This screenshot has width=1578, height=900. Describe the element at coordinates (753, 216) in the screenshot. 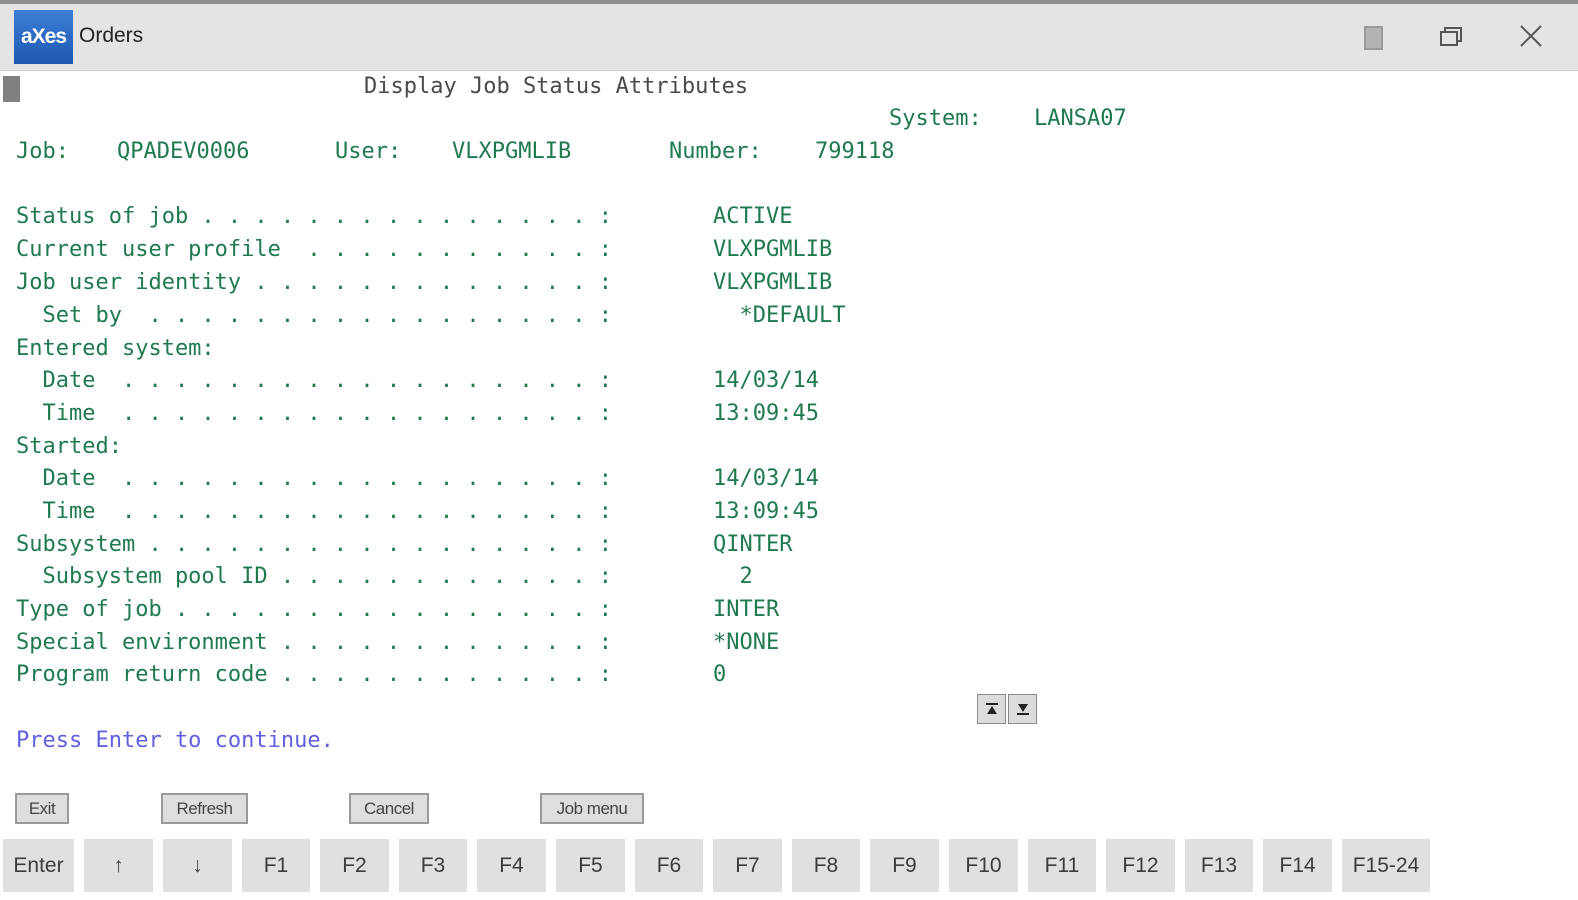

I see `field-value: ACTIVE` at that location.